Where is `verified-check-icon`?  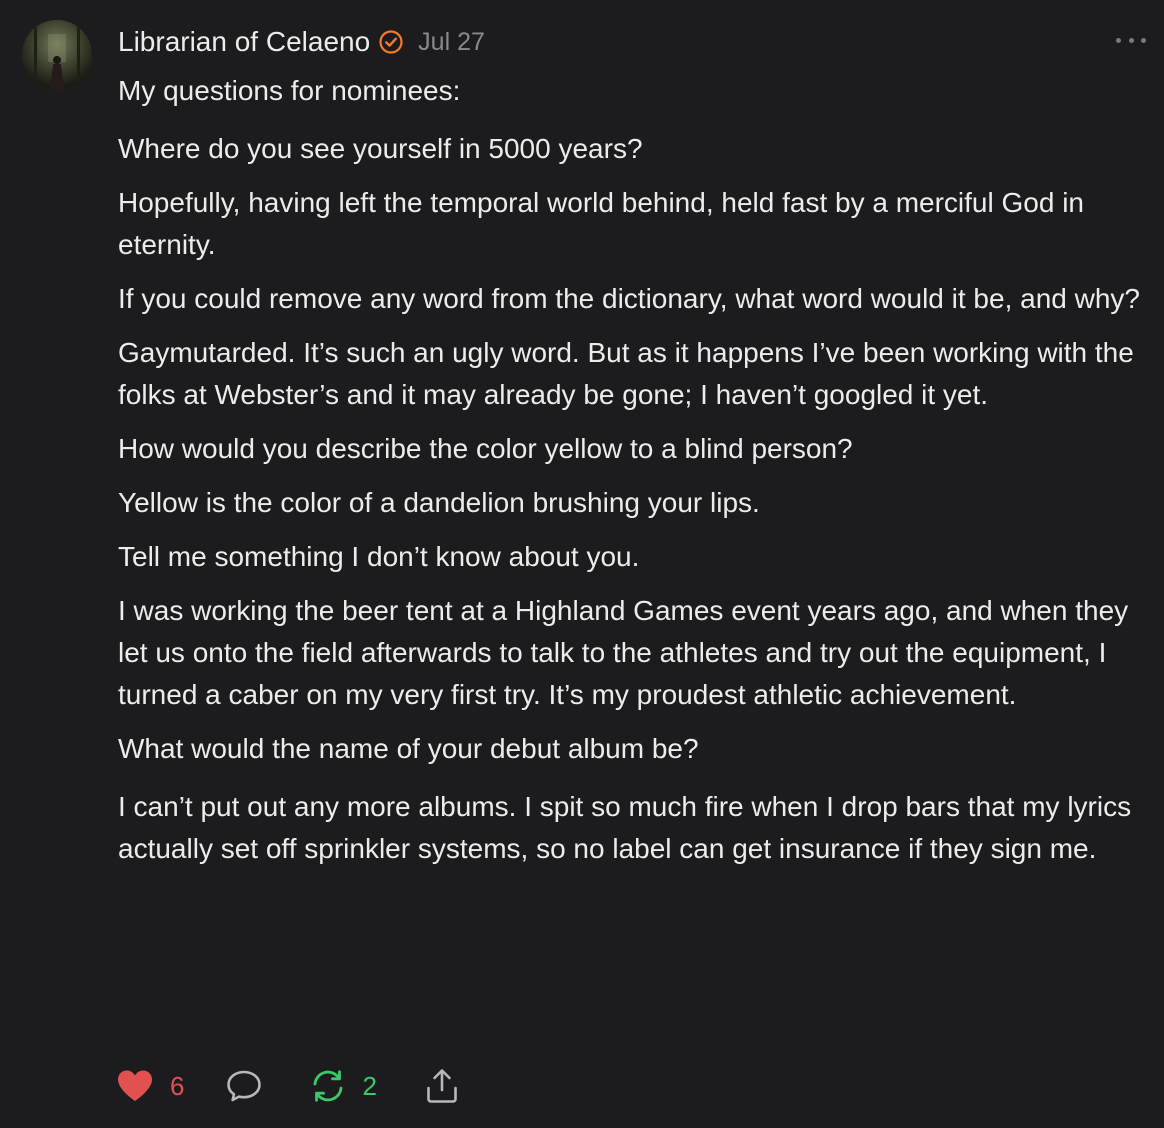 verified-check-icon is located at coordinates (391, 42).